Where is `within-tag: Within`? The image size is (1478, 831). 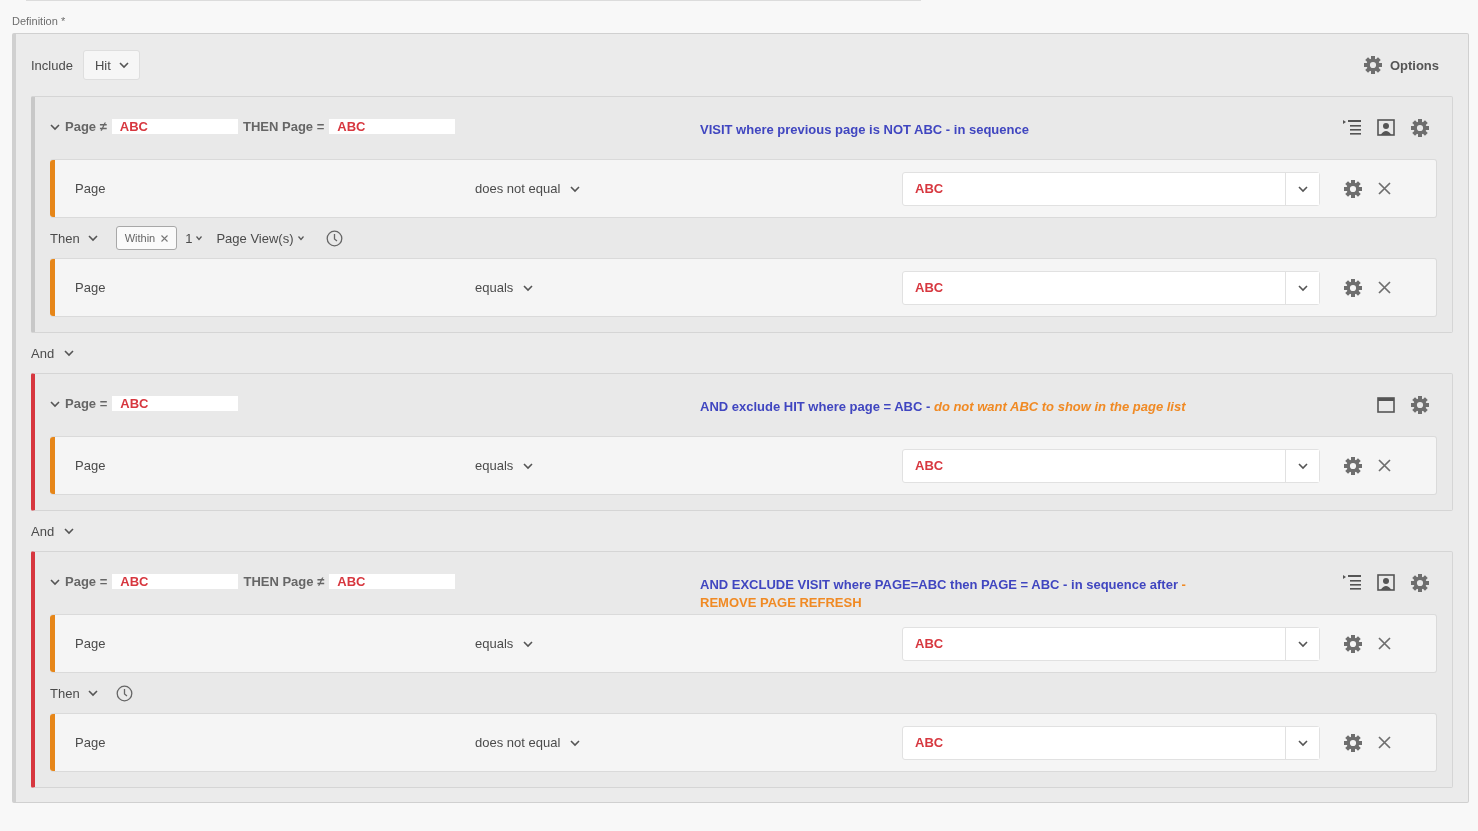
within-tag: Within is located at coordinates (146, 238).